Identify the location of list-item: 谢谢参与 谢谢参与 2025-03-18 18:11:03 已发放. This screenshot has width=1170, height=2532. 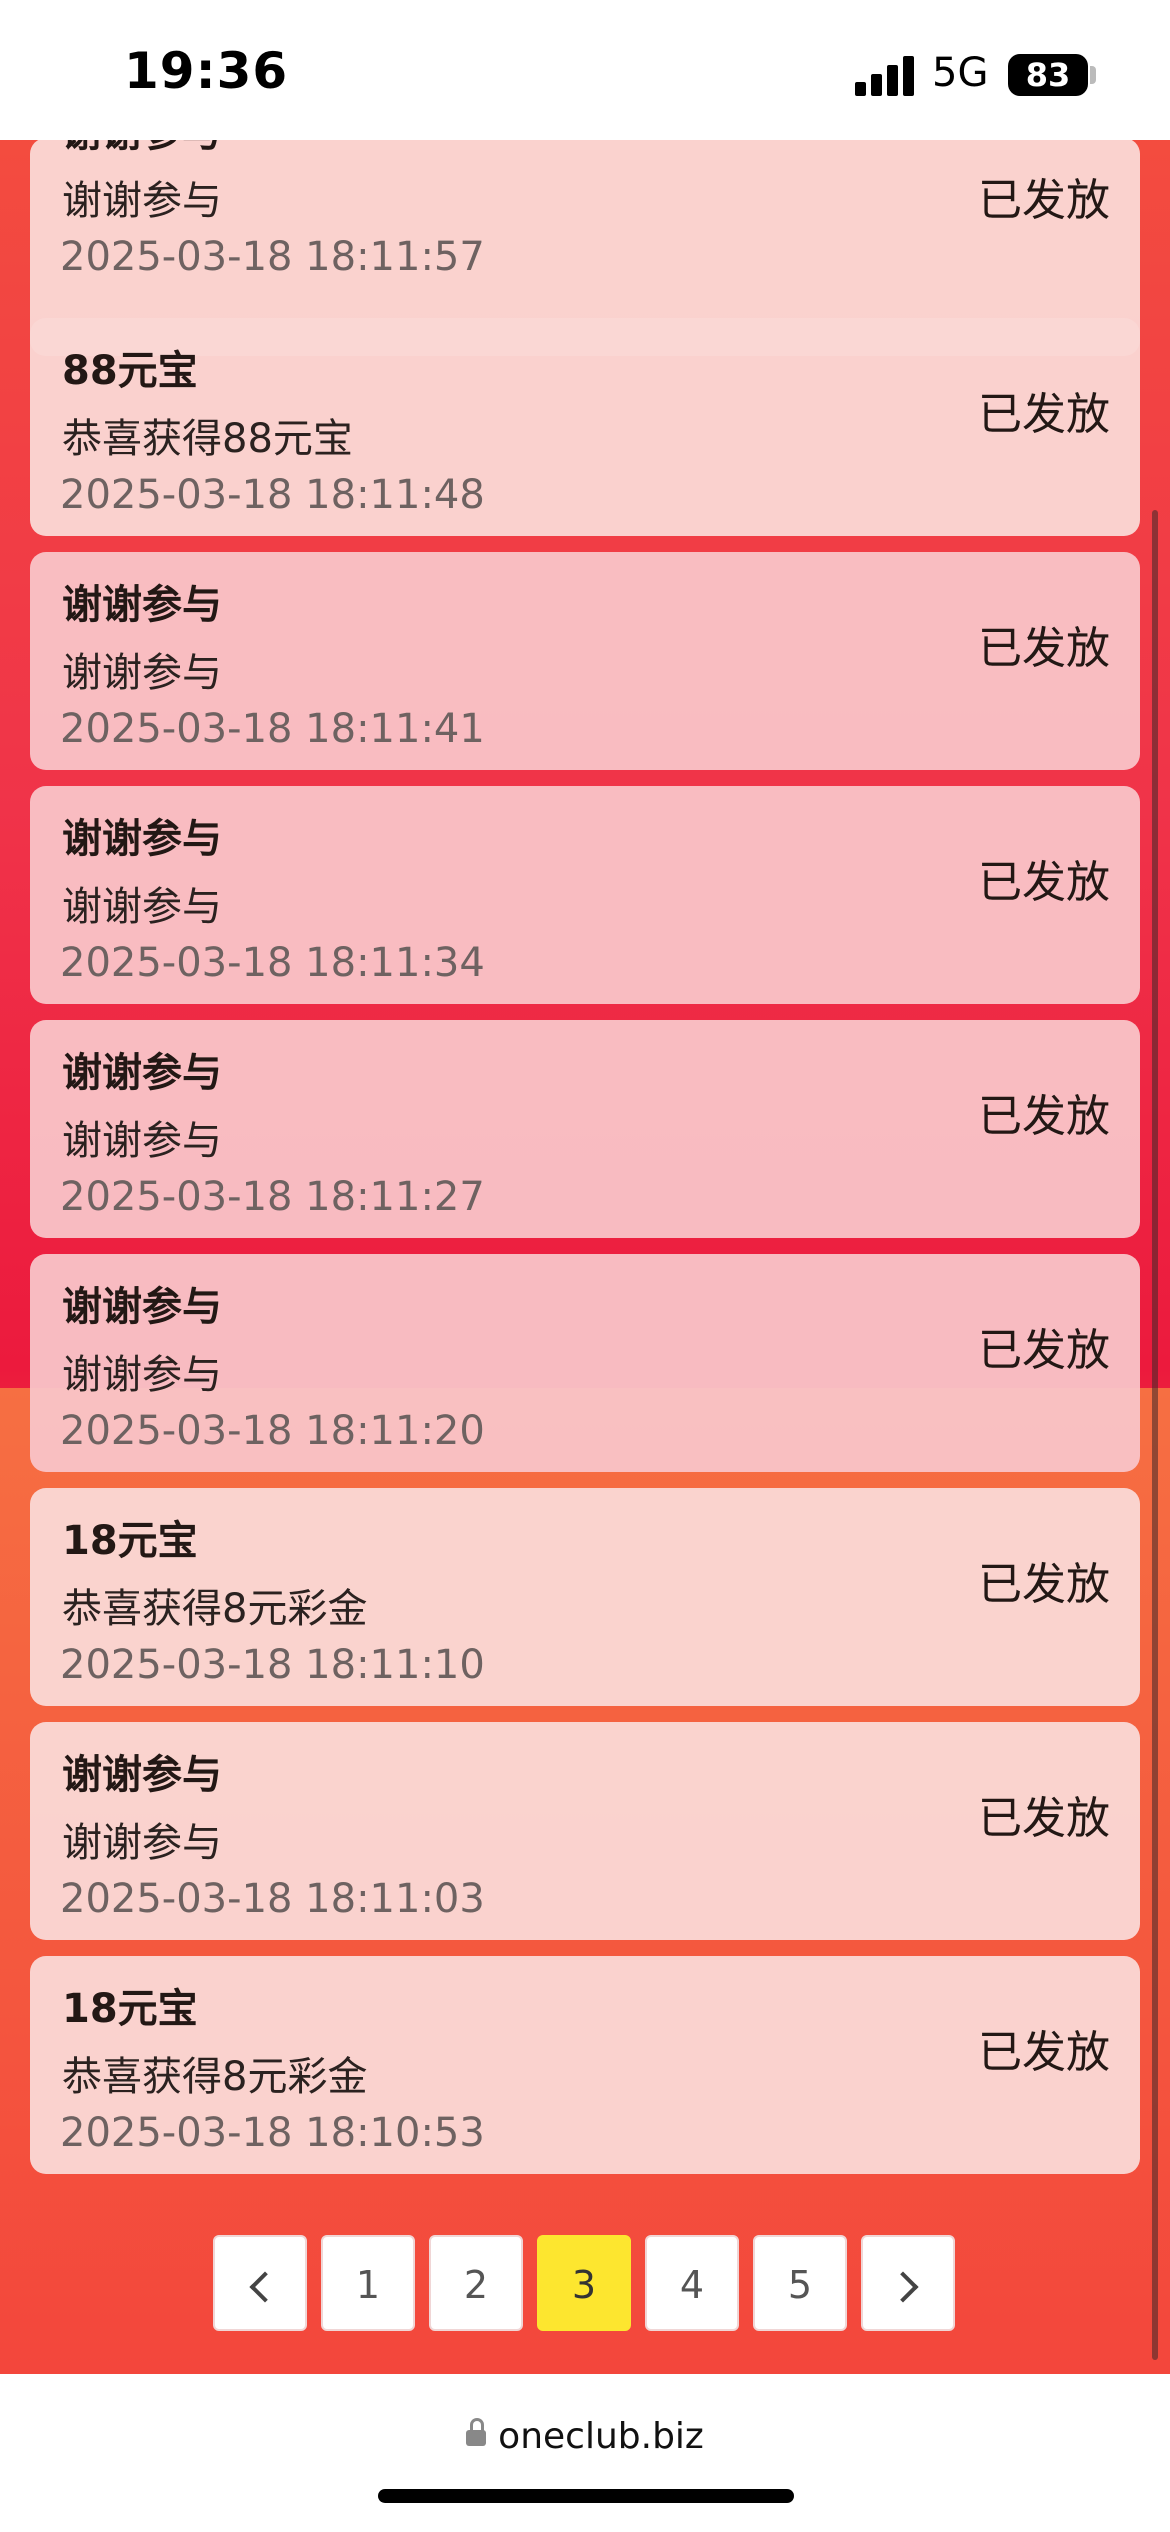
(585, 1831).